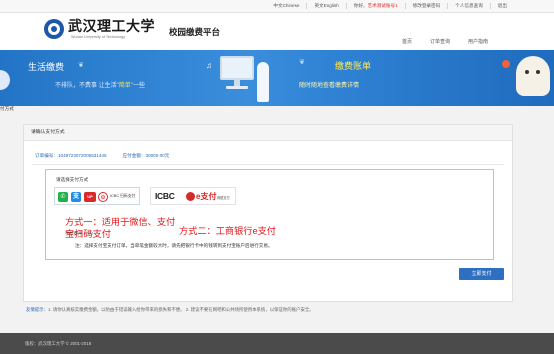 The image size is (554, 354). I want to click on payment-option-scan: ✆ 支 UP ⊙ ICBC 扫码支付, so click(97, 196).